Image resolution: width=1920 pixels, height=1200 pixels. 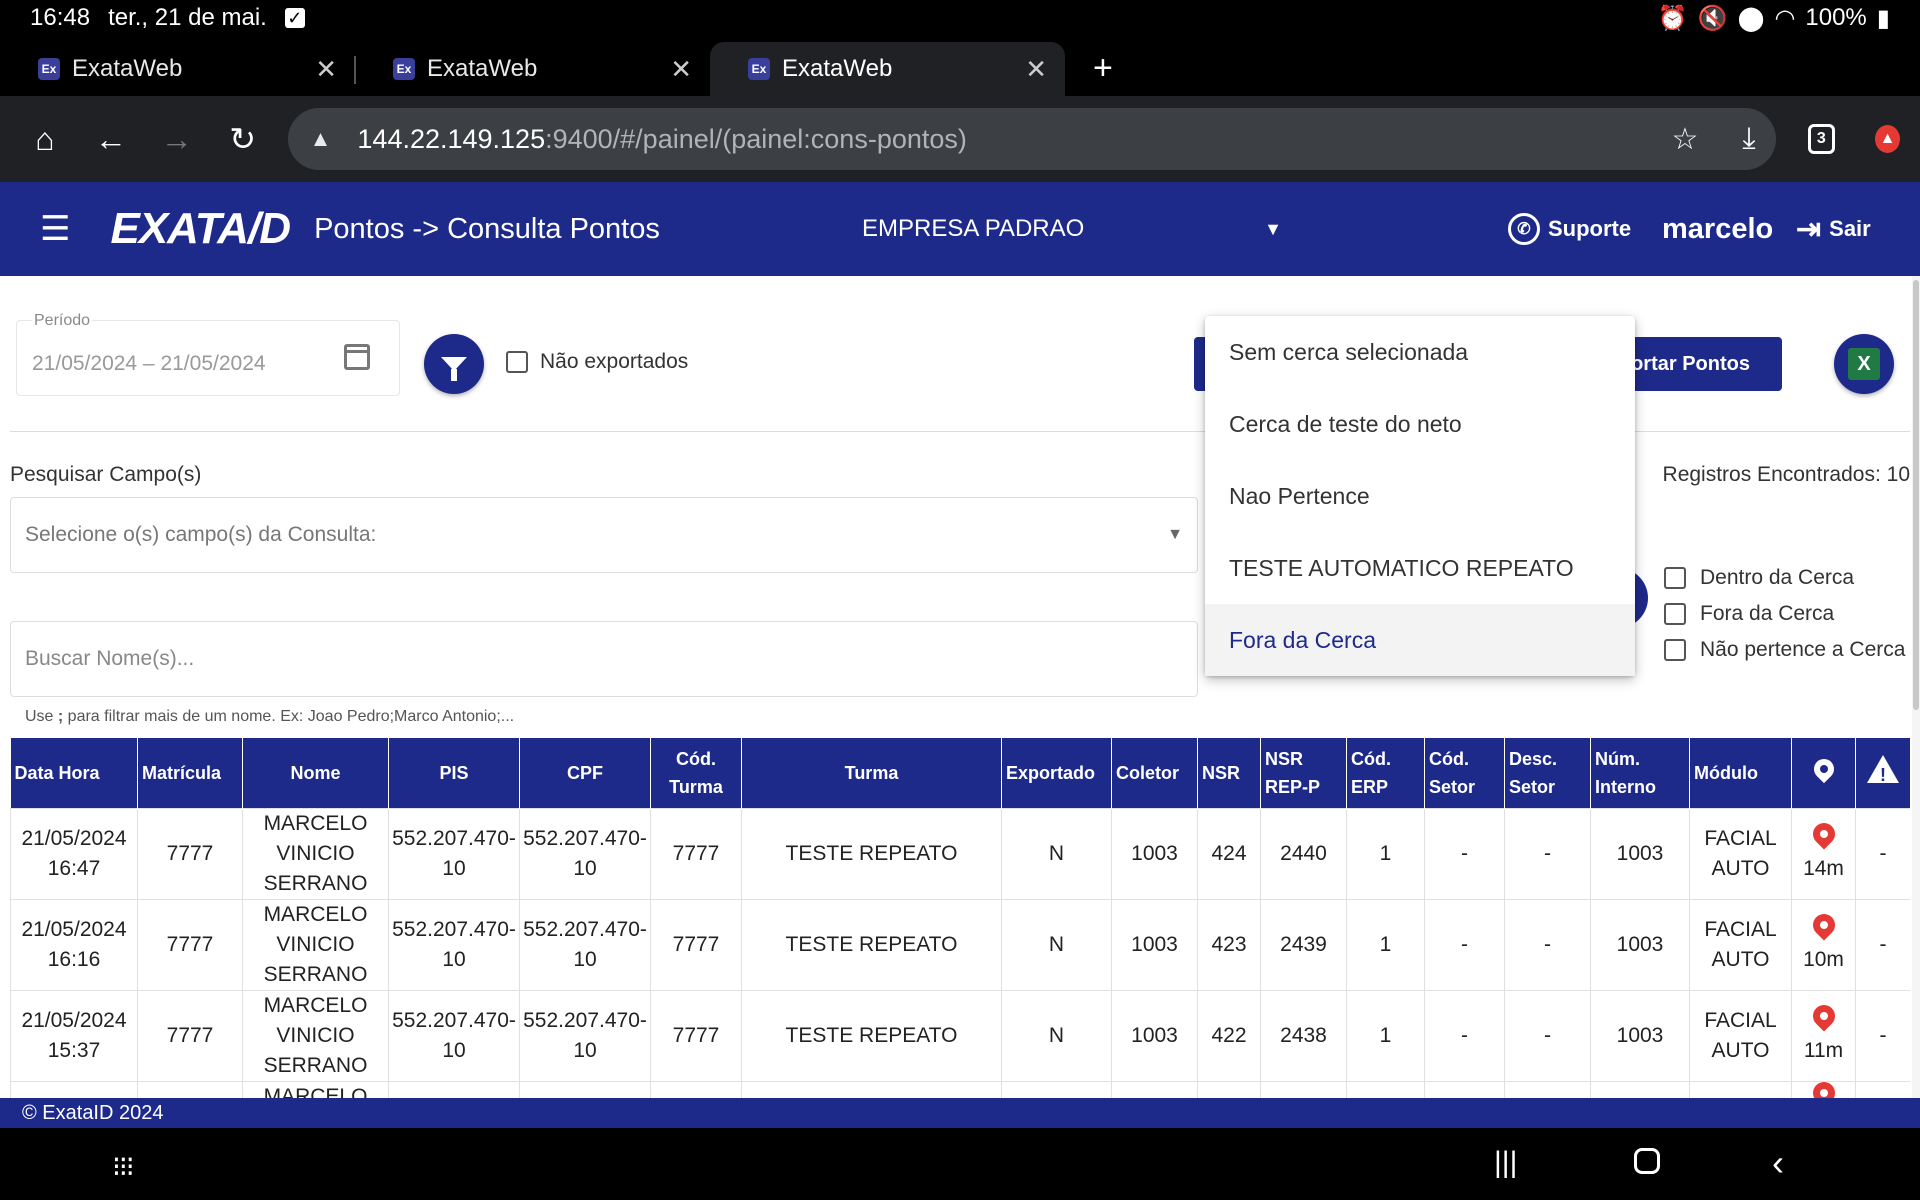 I want to click on fora-da-cerca-checkbox: Fora da Cerca, so click(x=1784, y=614).